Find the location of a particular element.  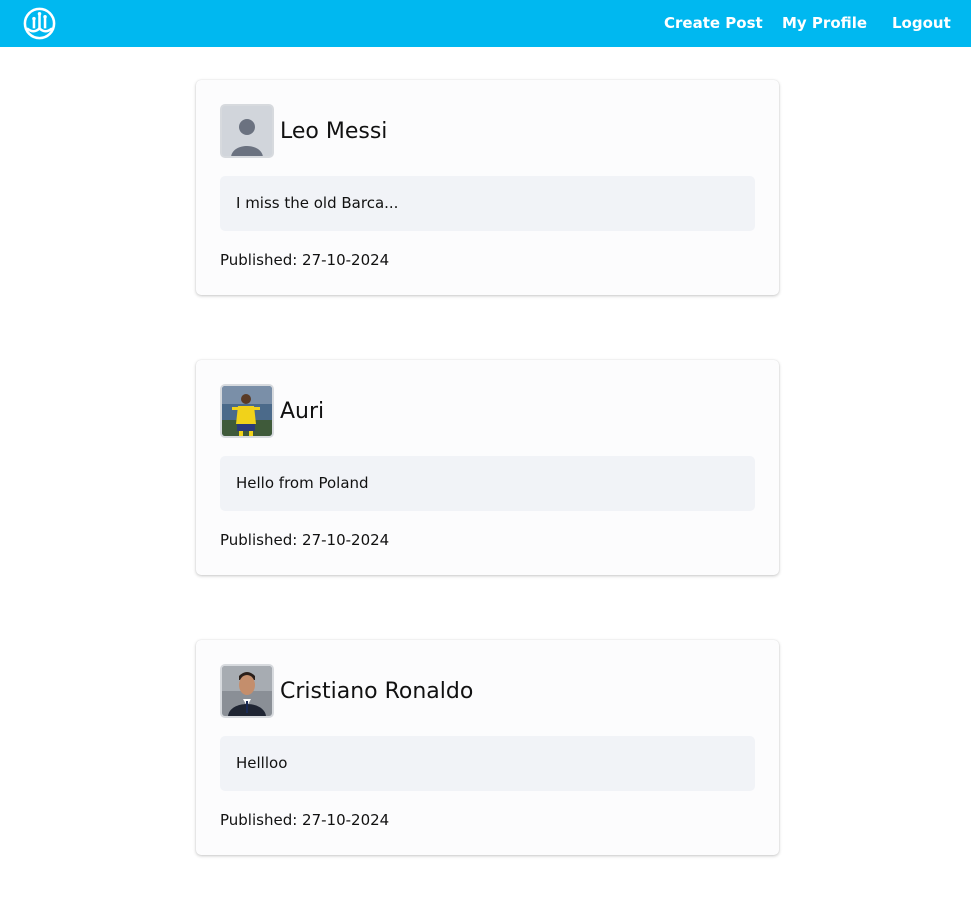

post-content: Hello from Poland is located at coordinates (487, 483).